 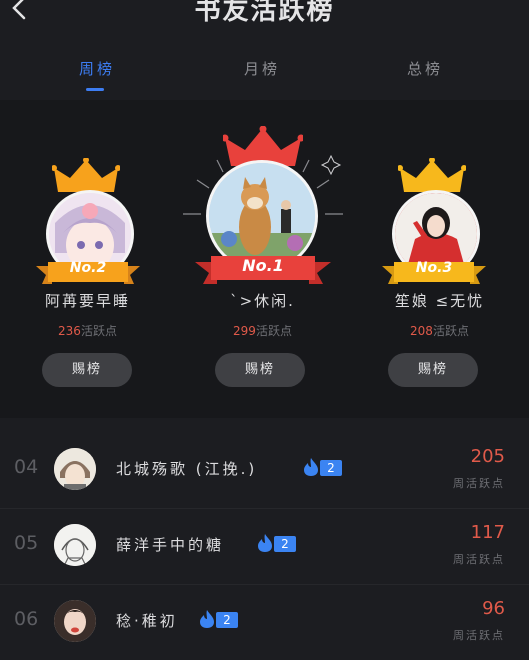 I want to click on user-name: 阿苒要早睡, so click(x=87, y=301).